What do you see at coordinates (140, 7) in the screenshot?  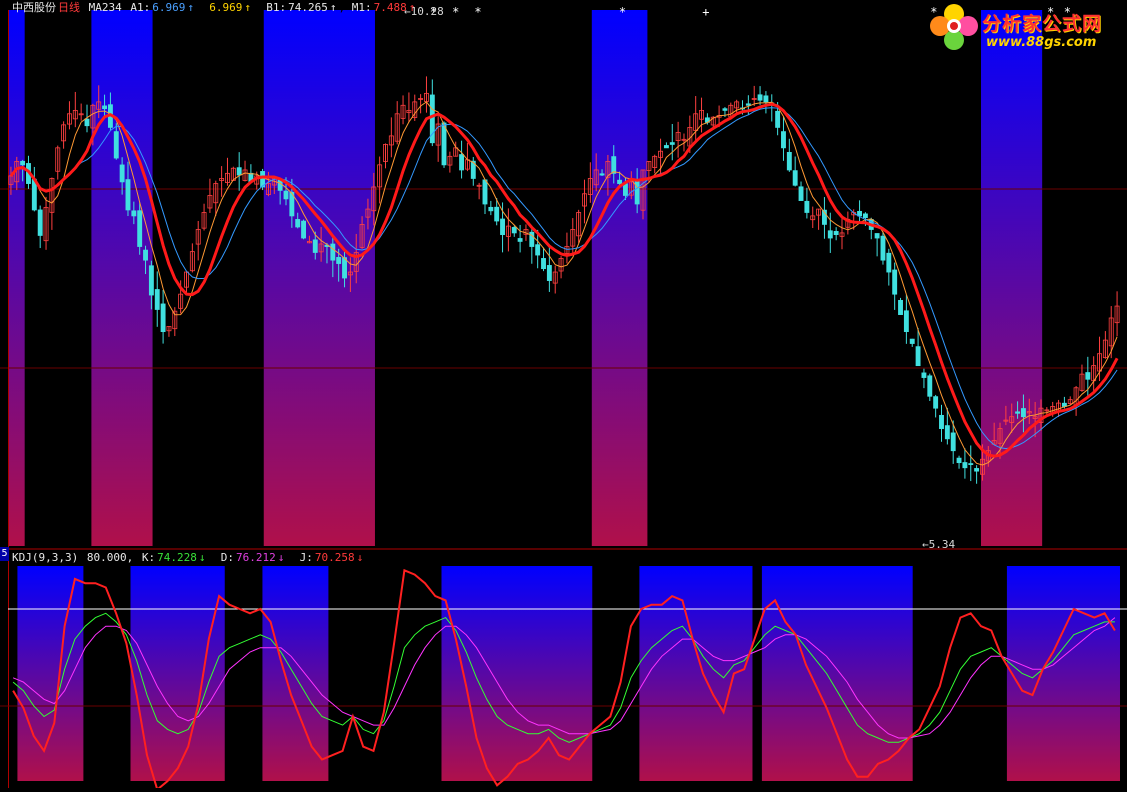 I see `a1-label: A1:` at bounding box center [140, 7].